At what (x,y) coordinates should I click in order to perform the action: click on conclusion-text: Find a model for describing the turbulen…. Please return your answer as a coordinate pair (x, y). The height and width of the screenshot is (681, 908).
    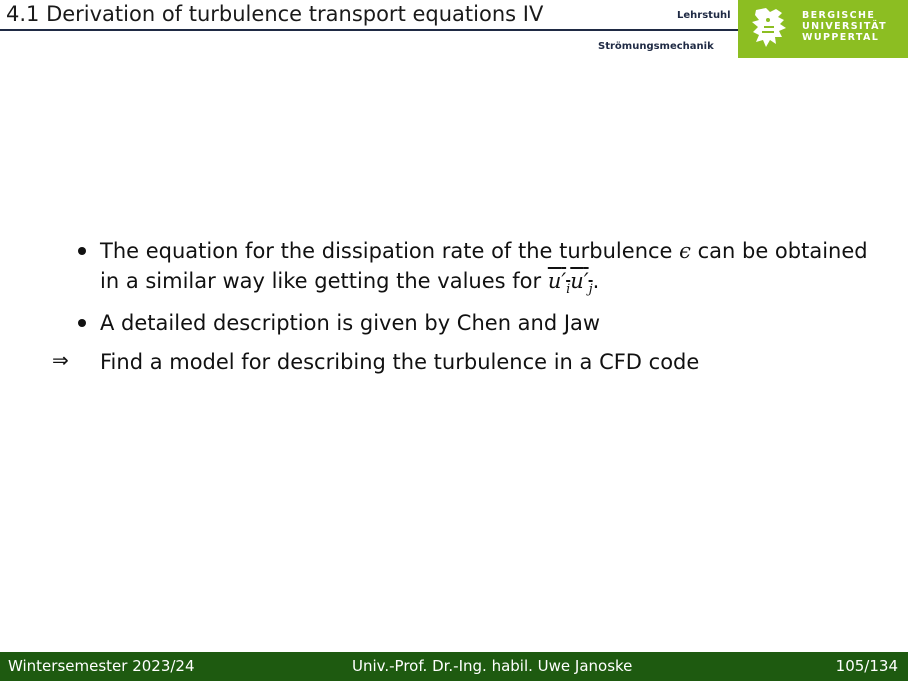
    Looking at the image, I should click on (400, 362).